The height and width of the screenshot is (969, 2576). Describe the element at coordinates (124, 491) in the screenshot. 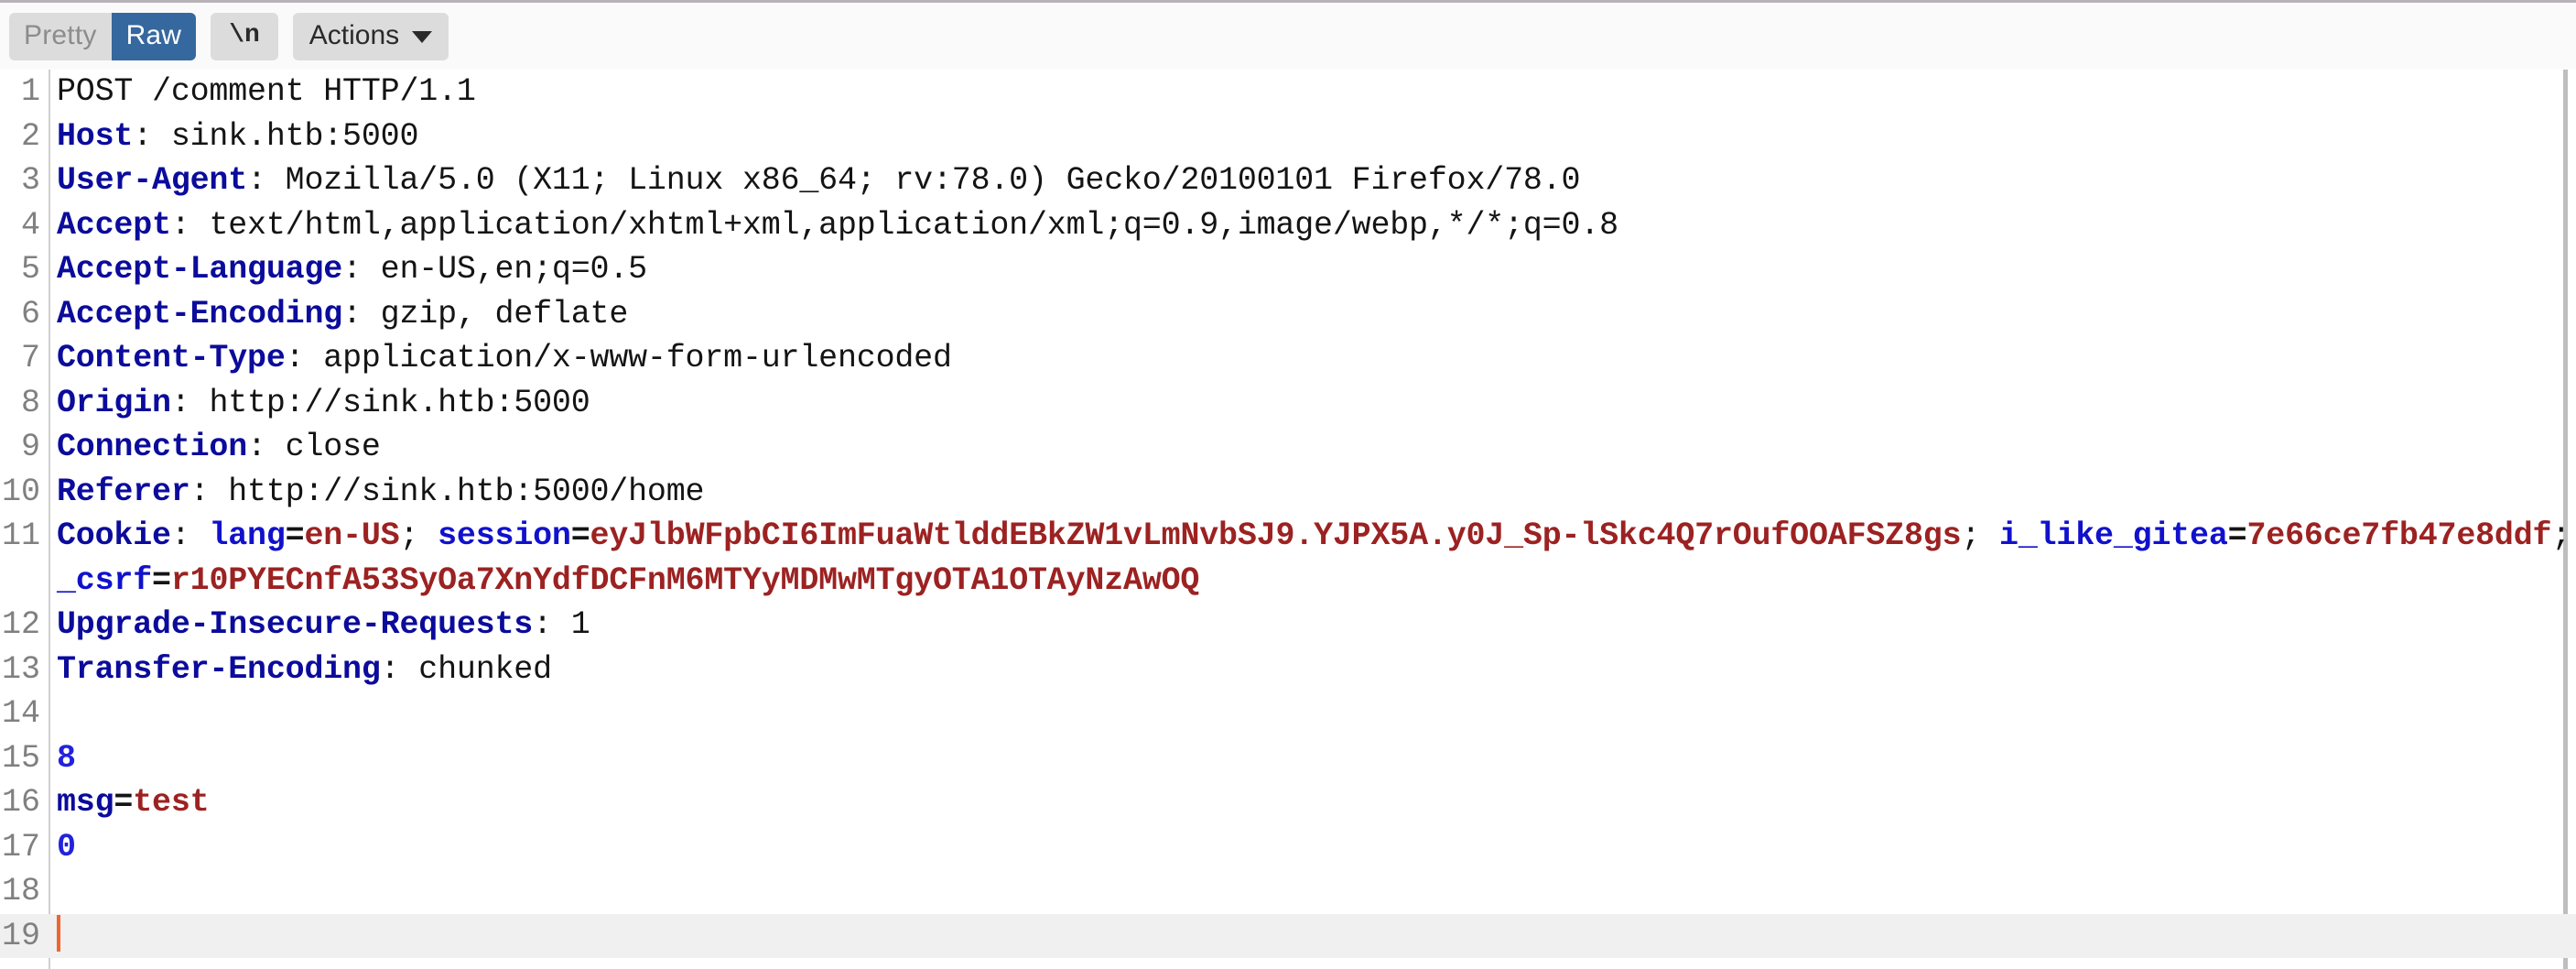

I see `header-name: Referer` at that location.